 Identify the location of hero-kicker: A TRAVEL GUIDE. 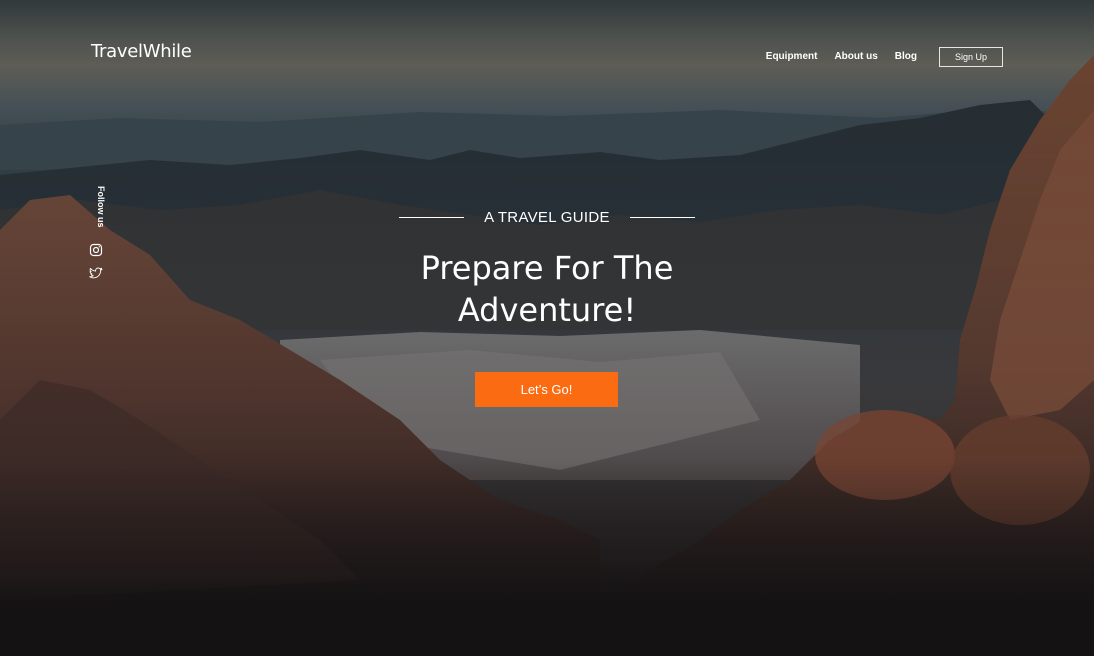
(547, 217).